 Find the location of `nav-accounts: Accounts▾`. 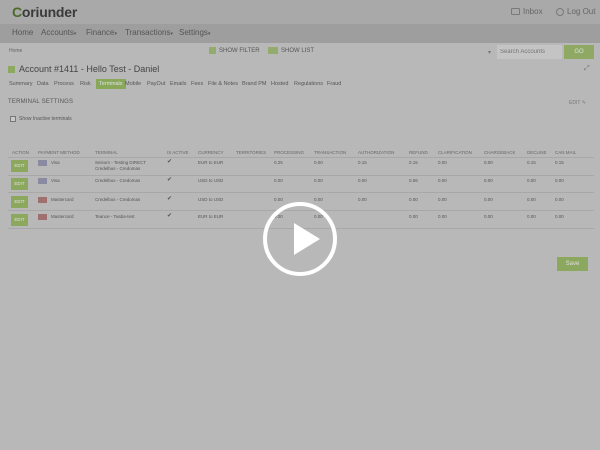

nav-accounts: Accounts▾ is located at coordinates (58, 32).